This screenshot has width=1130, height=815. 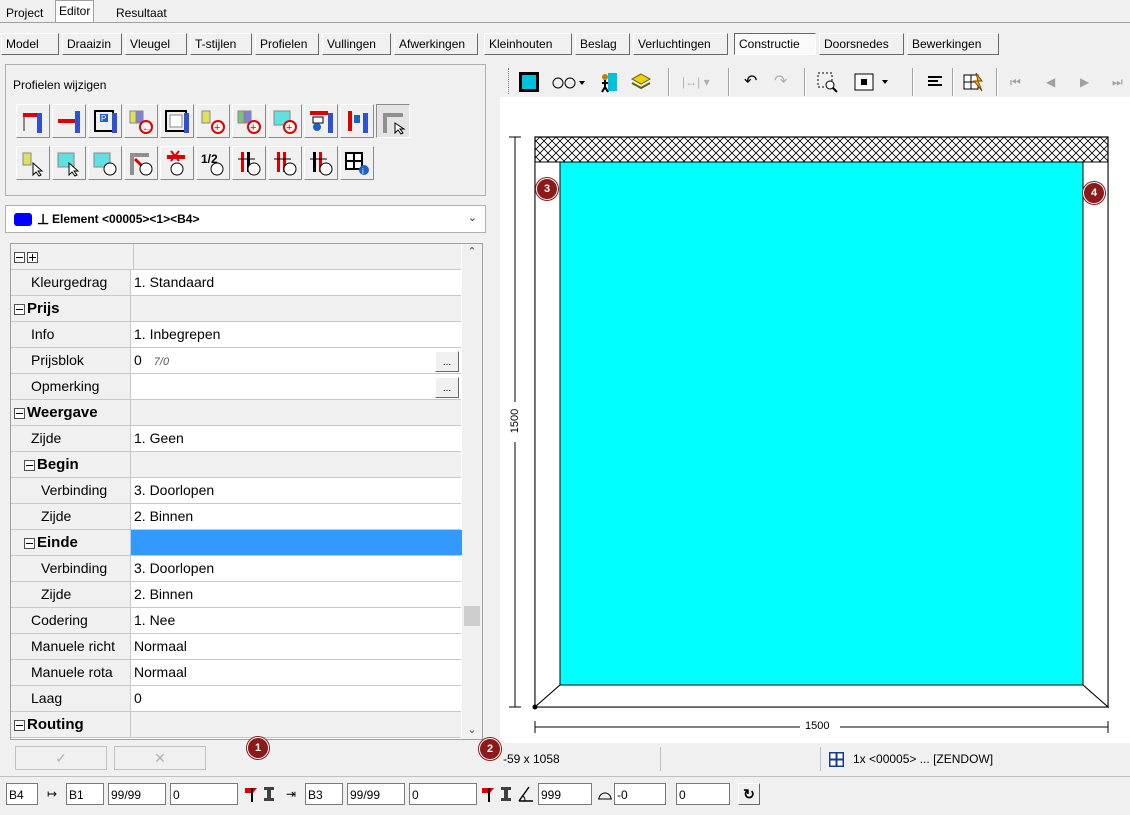 I want to click on previous-icon: ◀, so click(x=1057, y=82).